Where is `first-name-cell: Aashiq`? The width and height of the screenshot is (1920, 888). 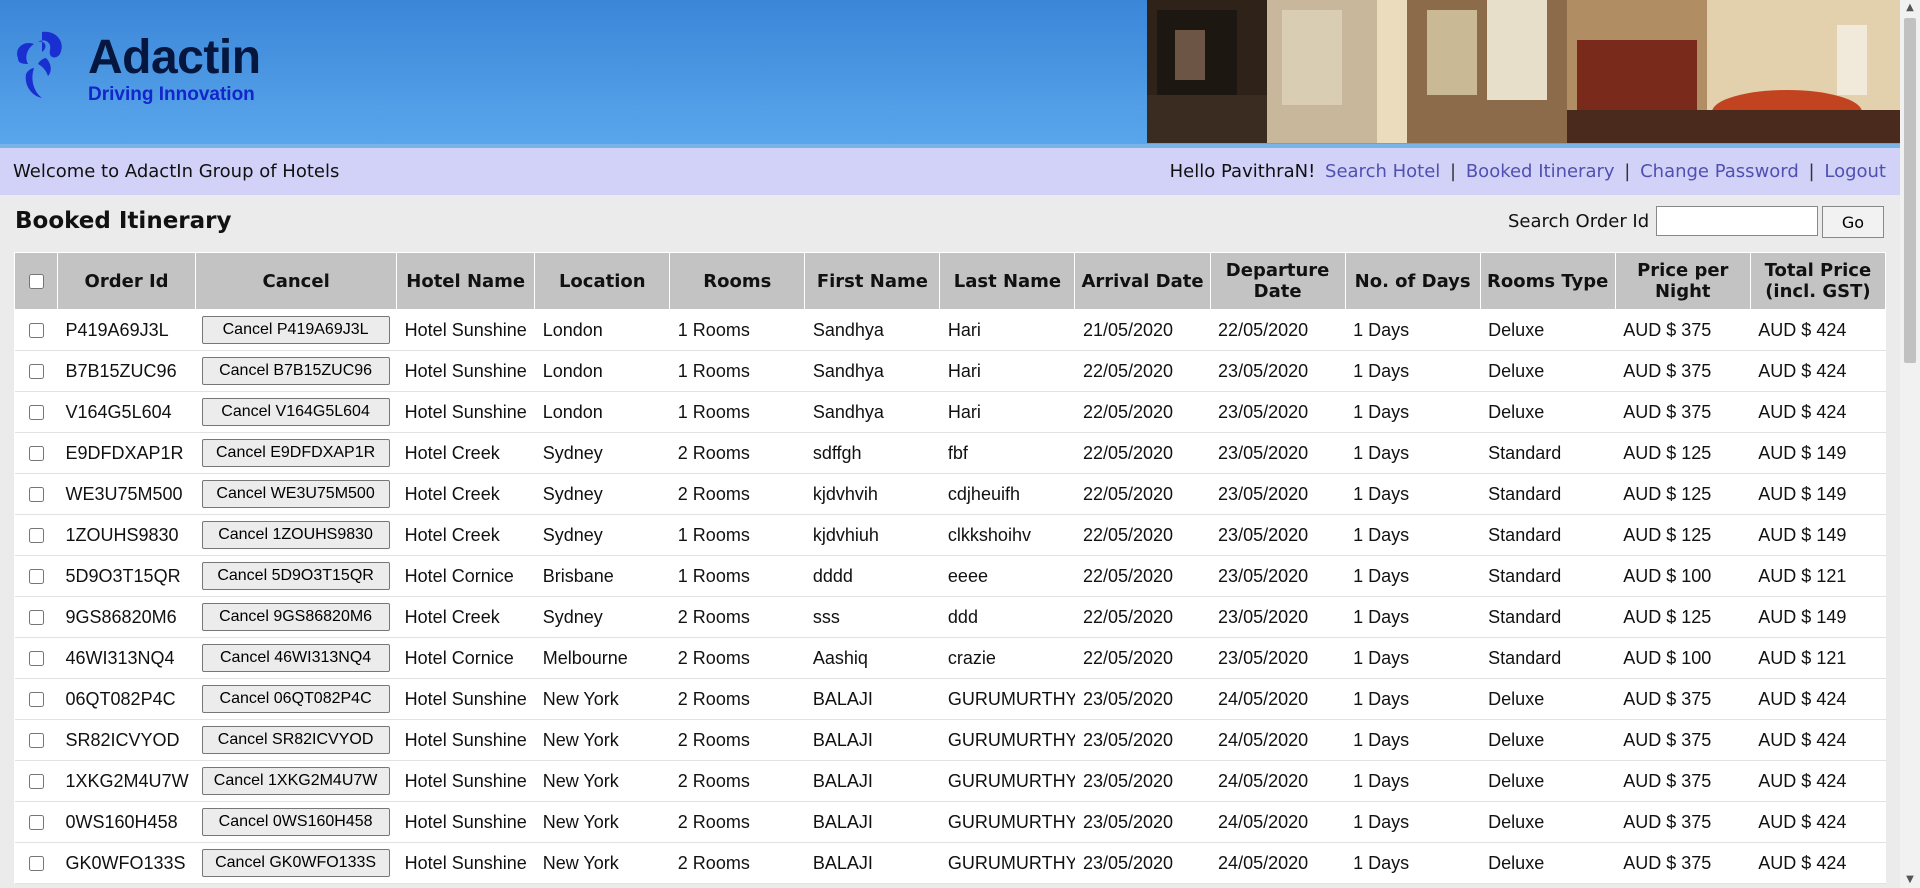 first-name-cell: Aashiq is located at coordinates (872, 658).